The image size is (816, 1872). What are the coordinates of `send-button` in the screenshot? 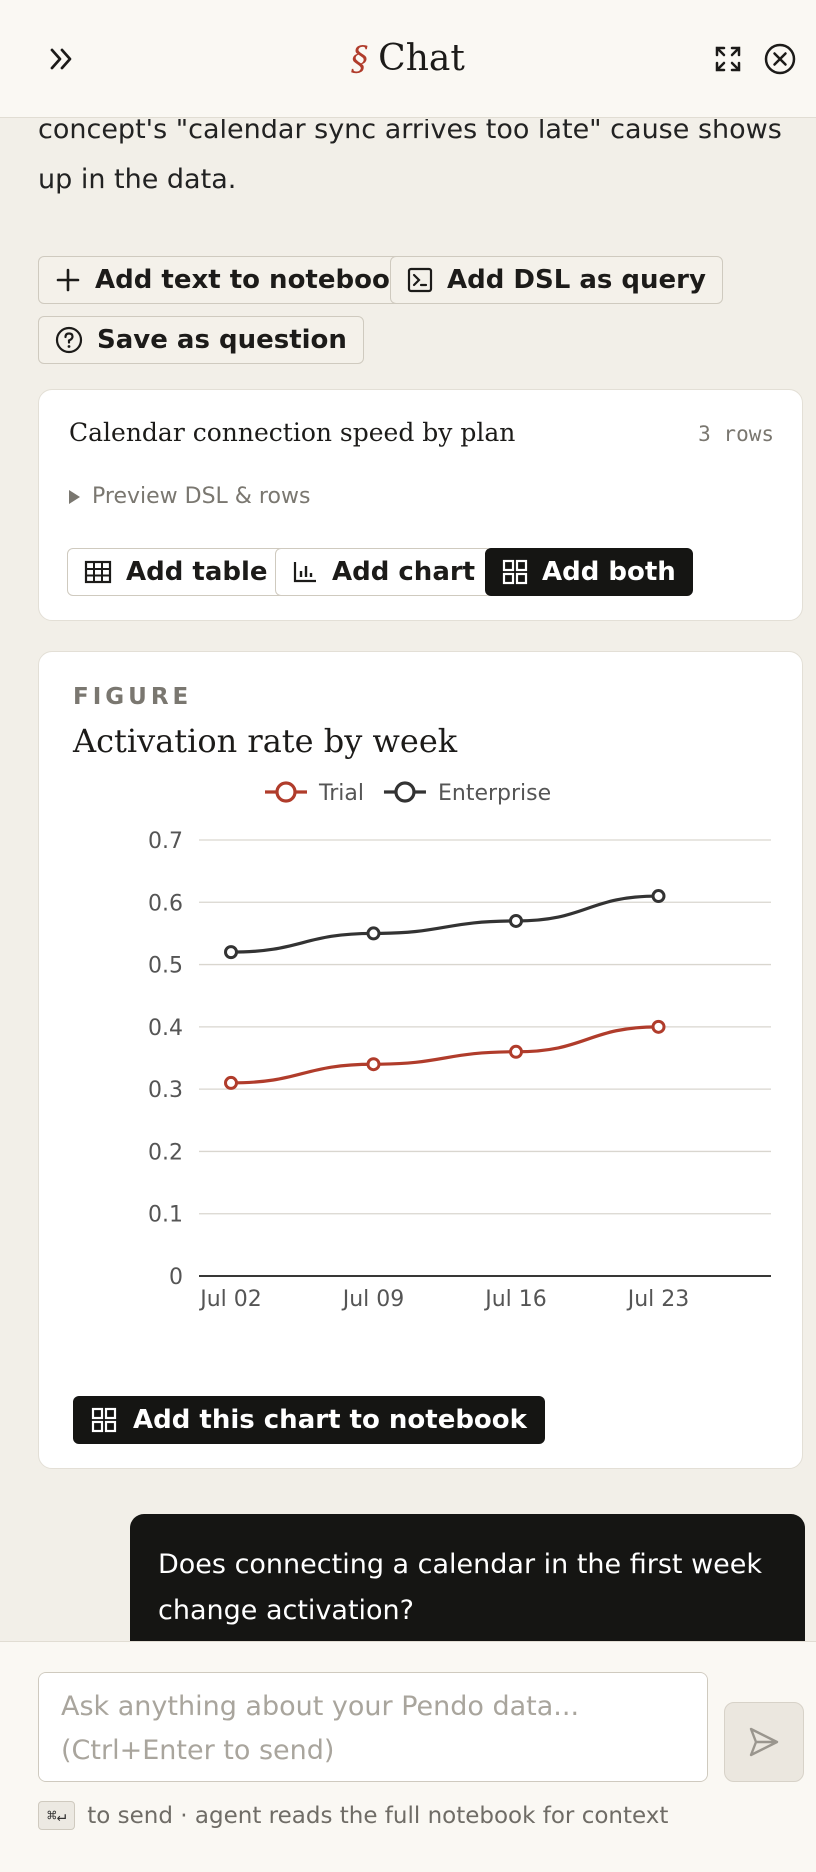 It's located at (764, 1742).